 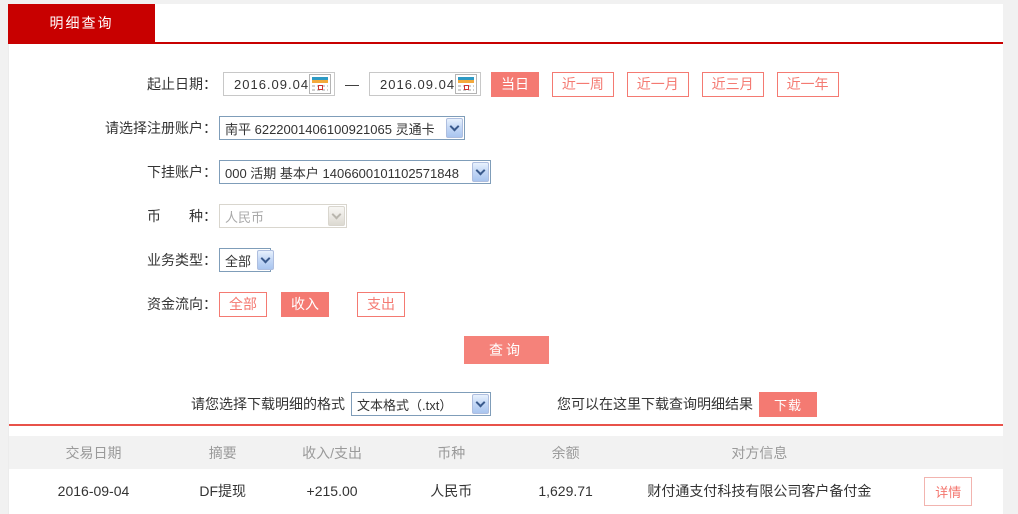 I want to click on download-format-value: 文本格式（.txt）, so click(x=405, y=405).